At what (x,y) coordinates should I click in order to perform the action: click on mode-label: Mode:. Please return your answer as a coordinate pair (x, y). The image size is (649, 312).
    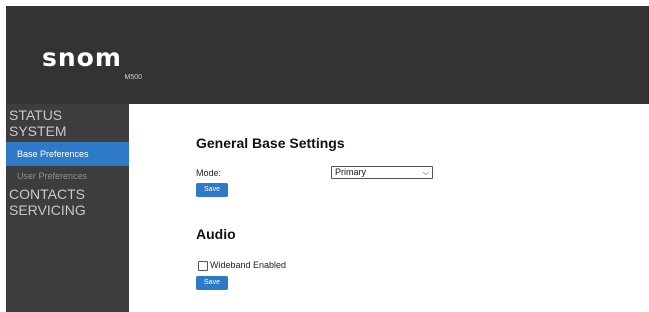
    Looking at the image, I should click on (209, 173).